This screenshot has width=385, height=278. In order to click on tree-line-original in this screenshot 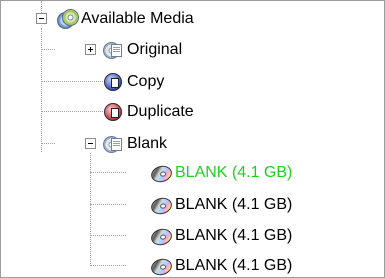, I will do `click(48, 49)`.